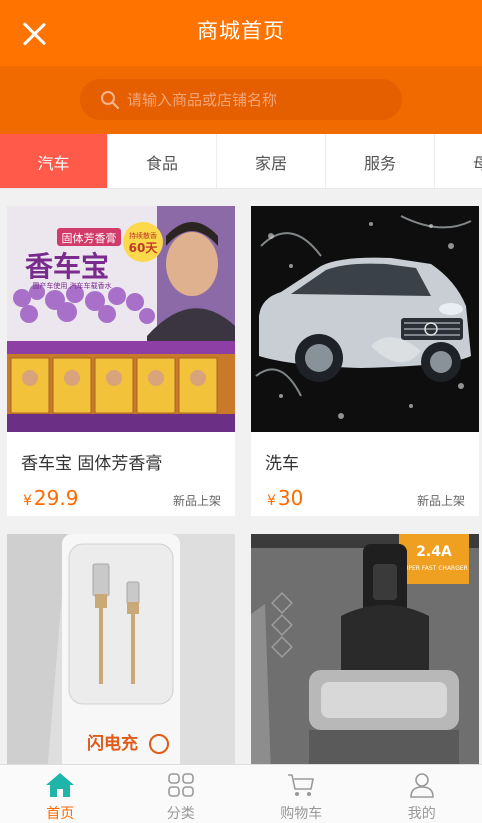 This screenshot has height=823, width=482. I want to click on product-card: 闪电充, so click(121, 649).